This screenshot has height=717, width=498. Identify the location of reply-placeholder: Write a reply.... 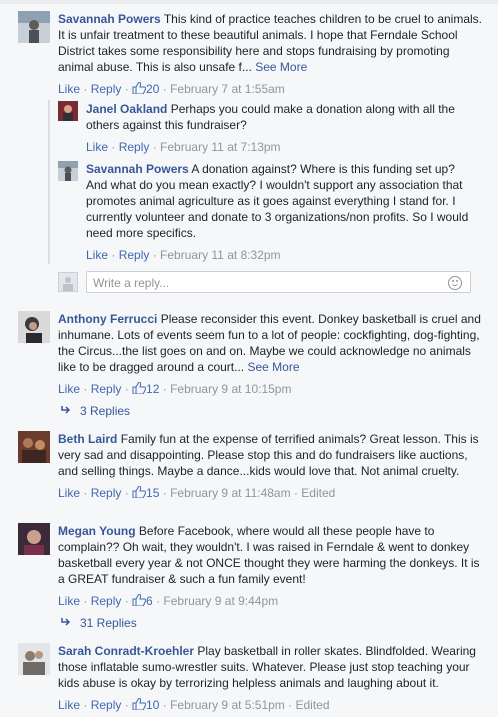
(131, 283).